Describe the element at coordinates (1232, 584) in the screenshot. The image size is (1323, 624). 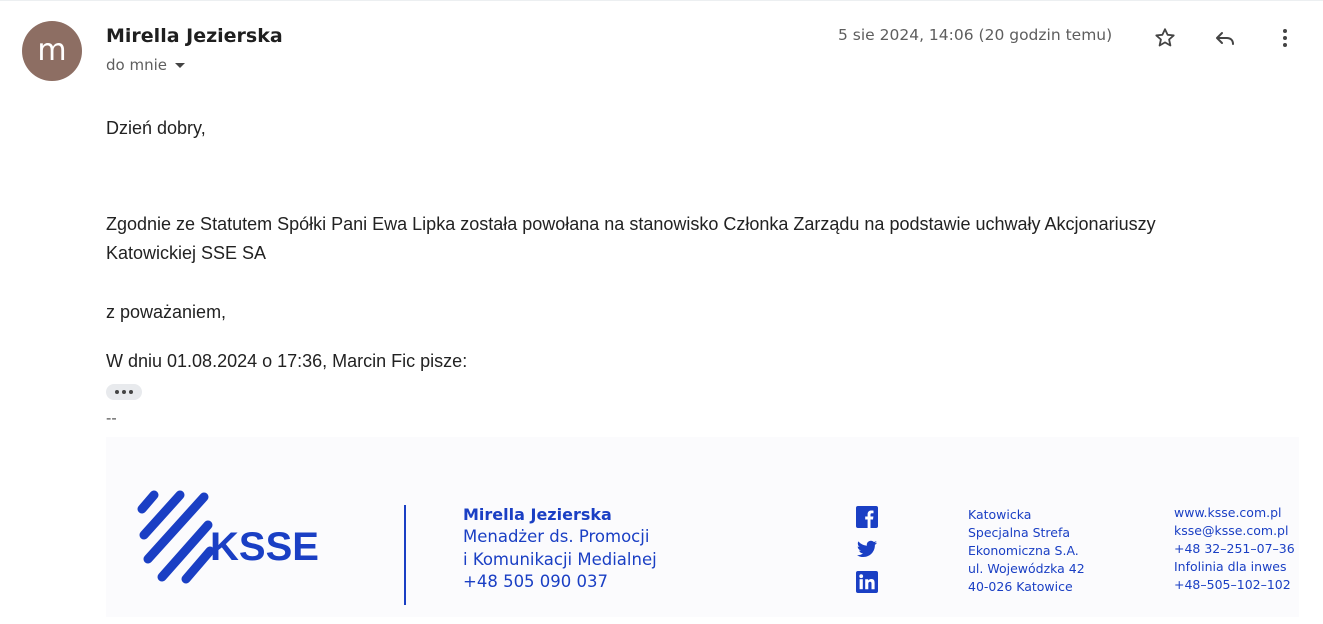
I see `investor-hotline-phone: +48–505–102–102` at that location.